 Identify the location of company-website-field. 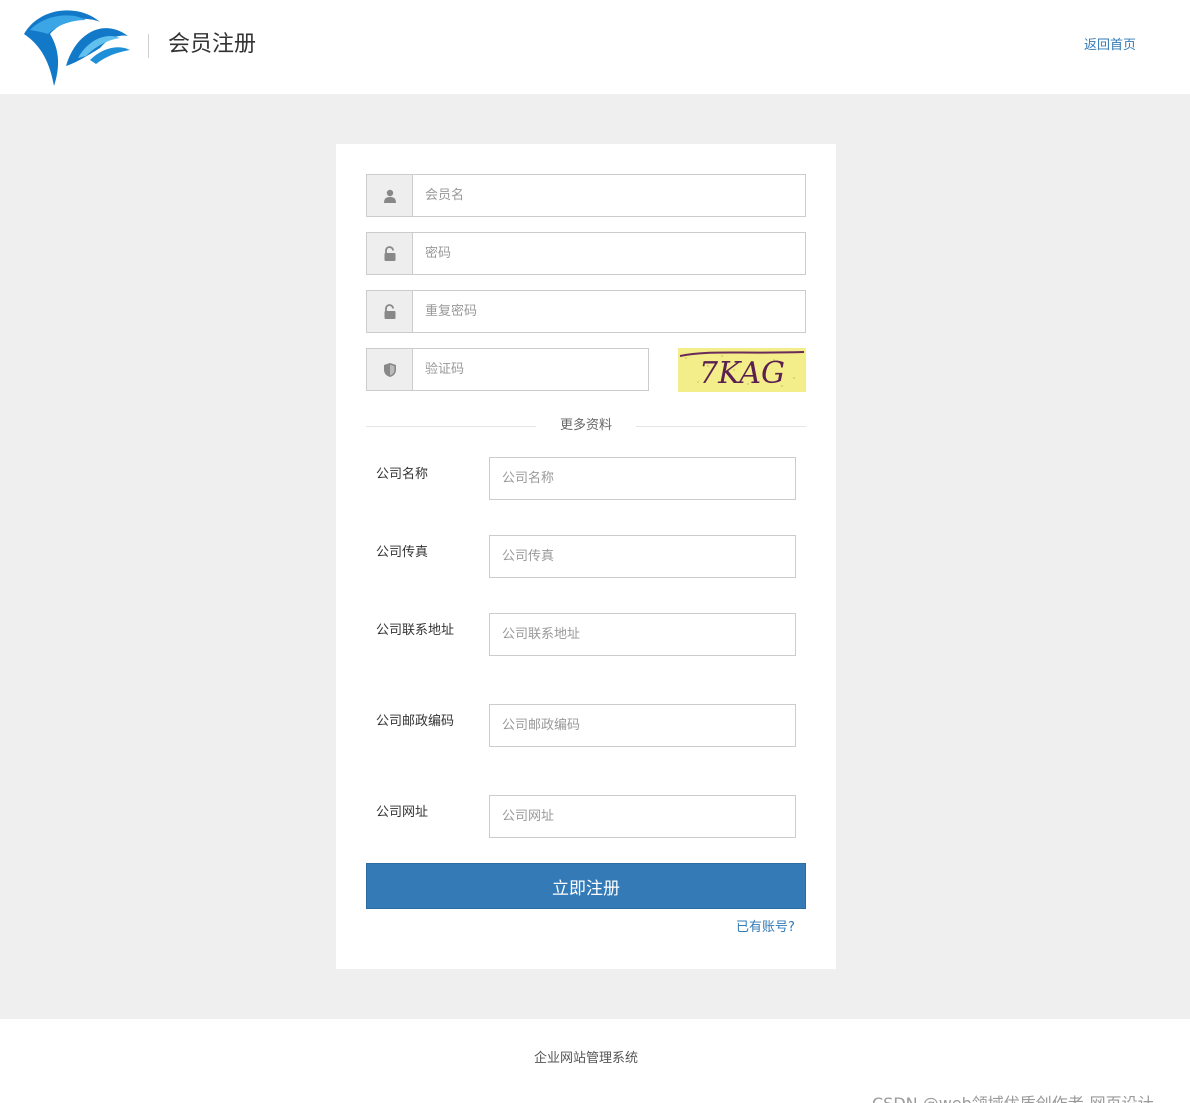
(642, 816).